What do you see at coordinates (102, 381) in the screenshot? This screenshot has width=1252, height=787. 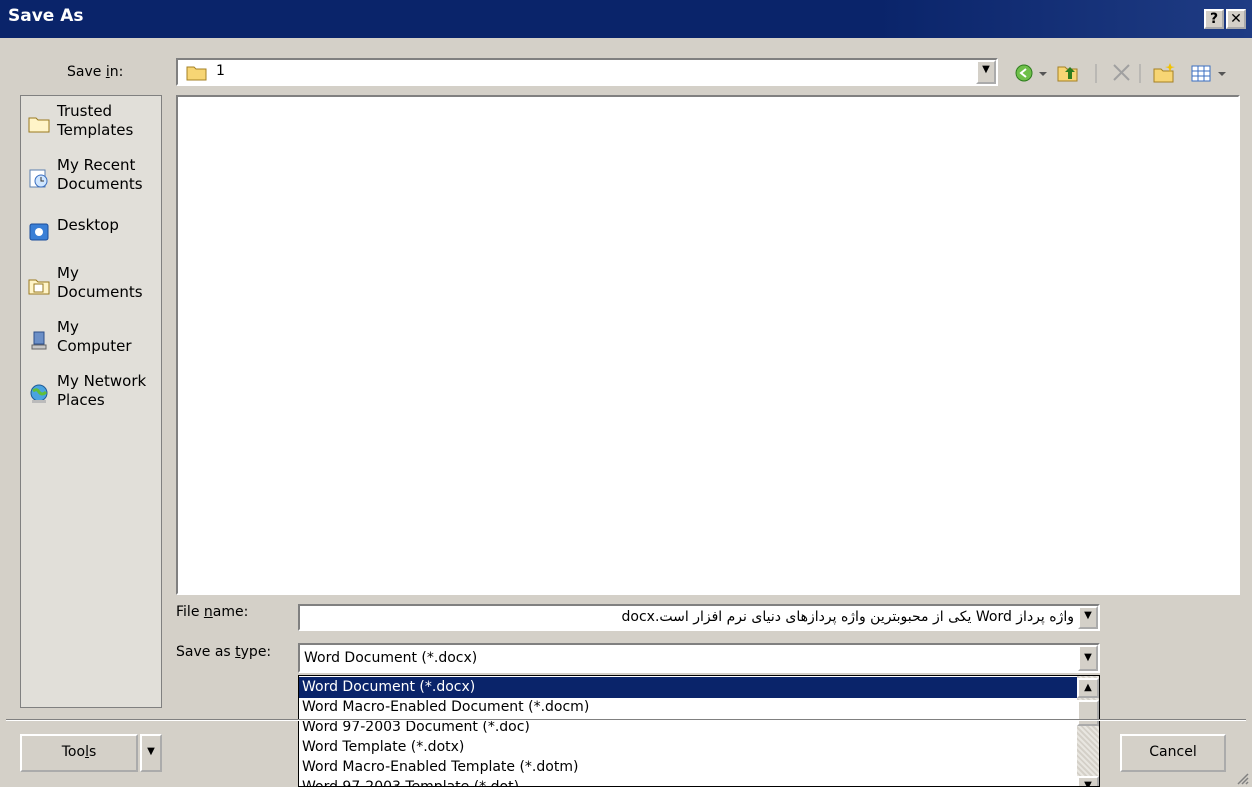 I see `place-label: My Network` at bounding box center [102, 381].